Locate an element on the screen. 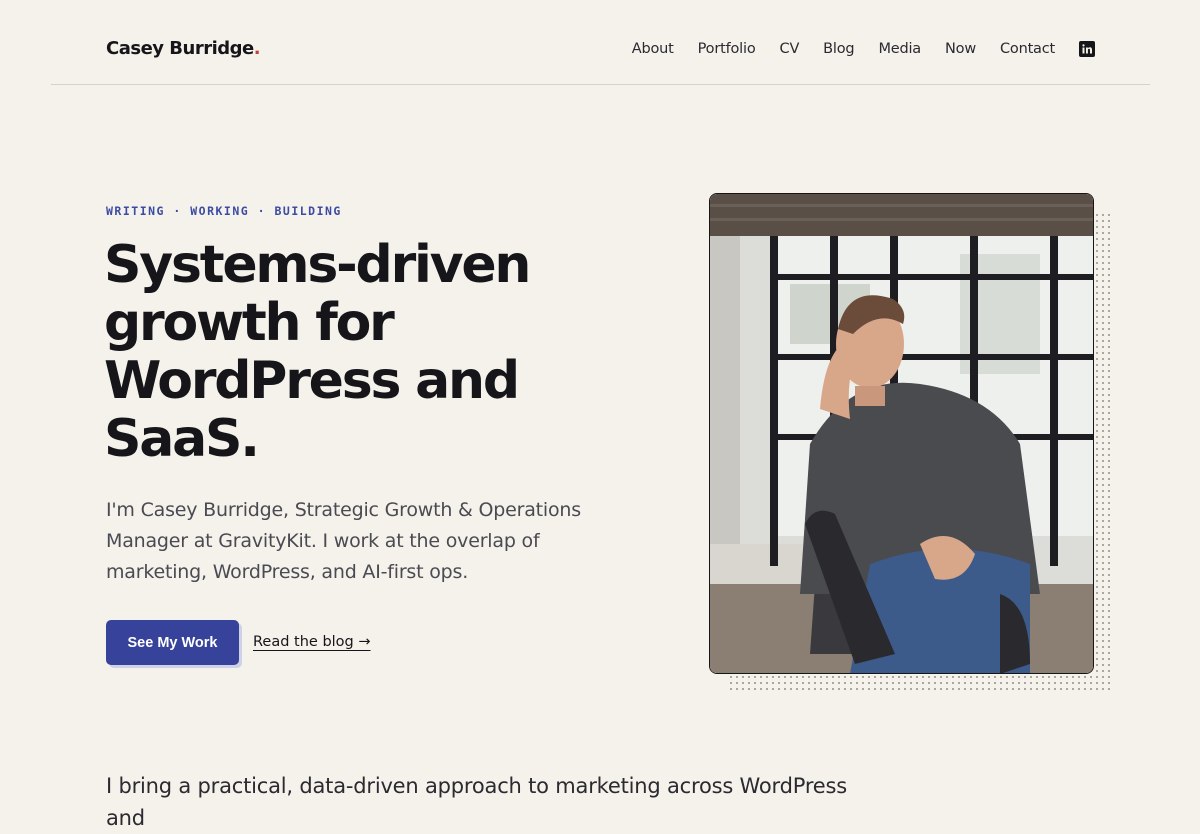 The height and width of the screenshot is (834, 1200). nav-now: Now is located at coordinates (960, 49).